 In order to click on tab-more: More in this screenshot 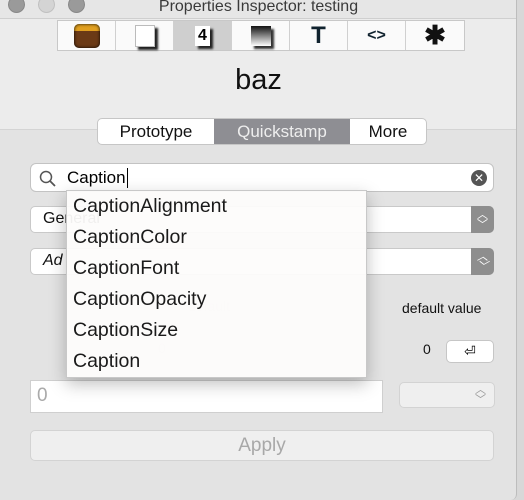, I will do `click(388, 131)`.